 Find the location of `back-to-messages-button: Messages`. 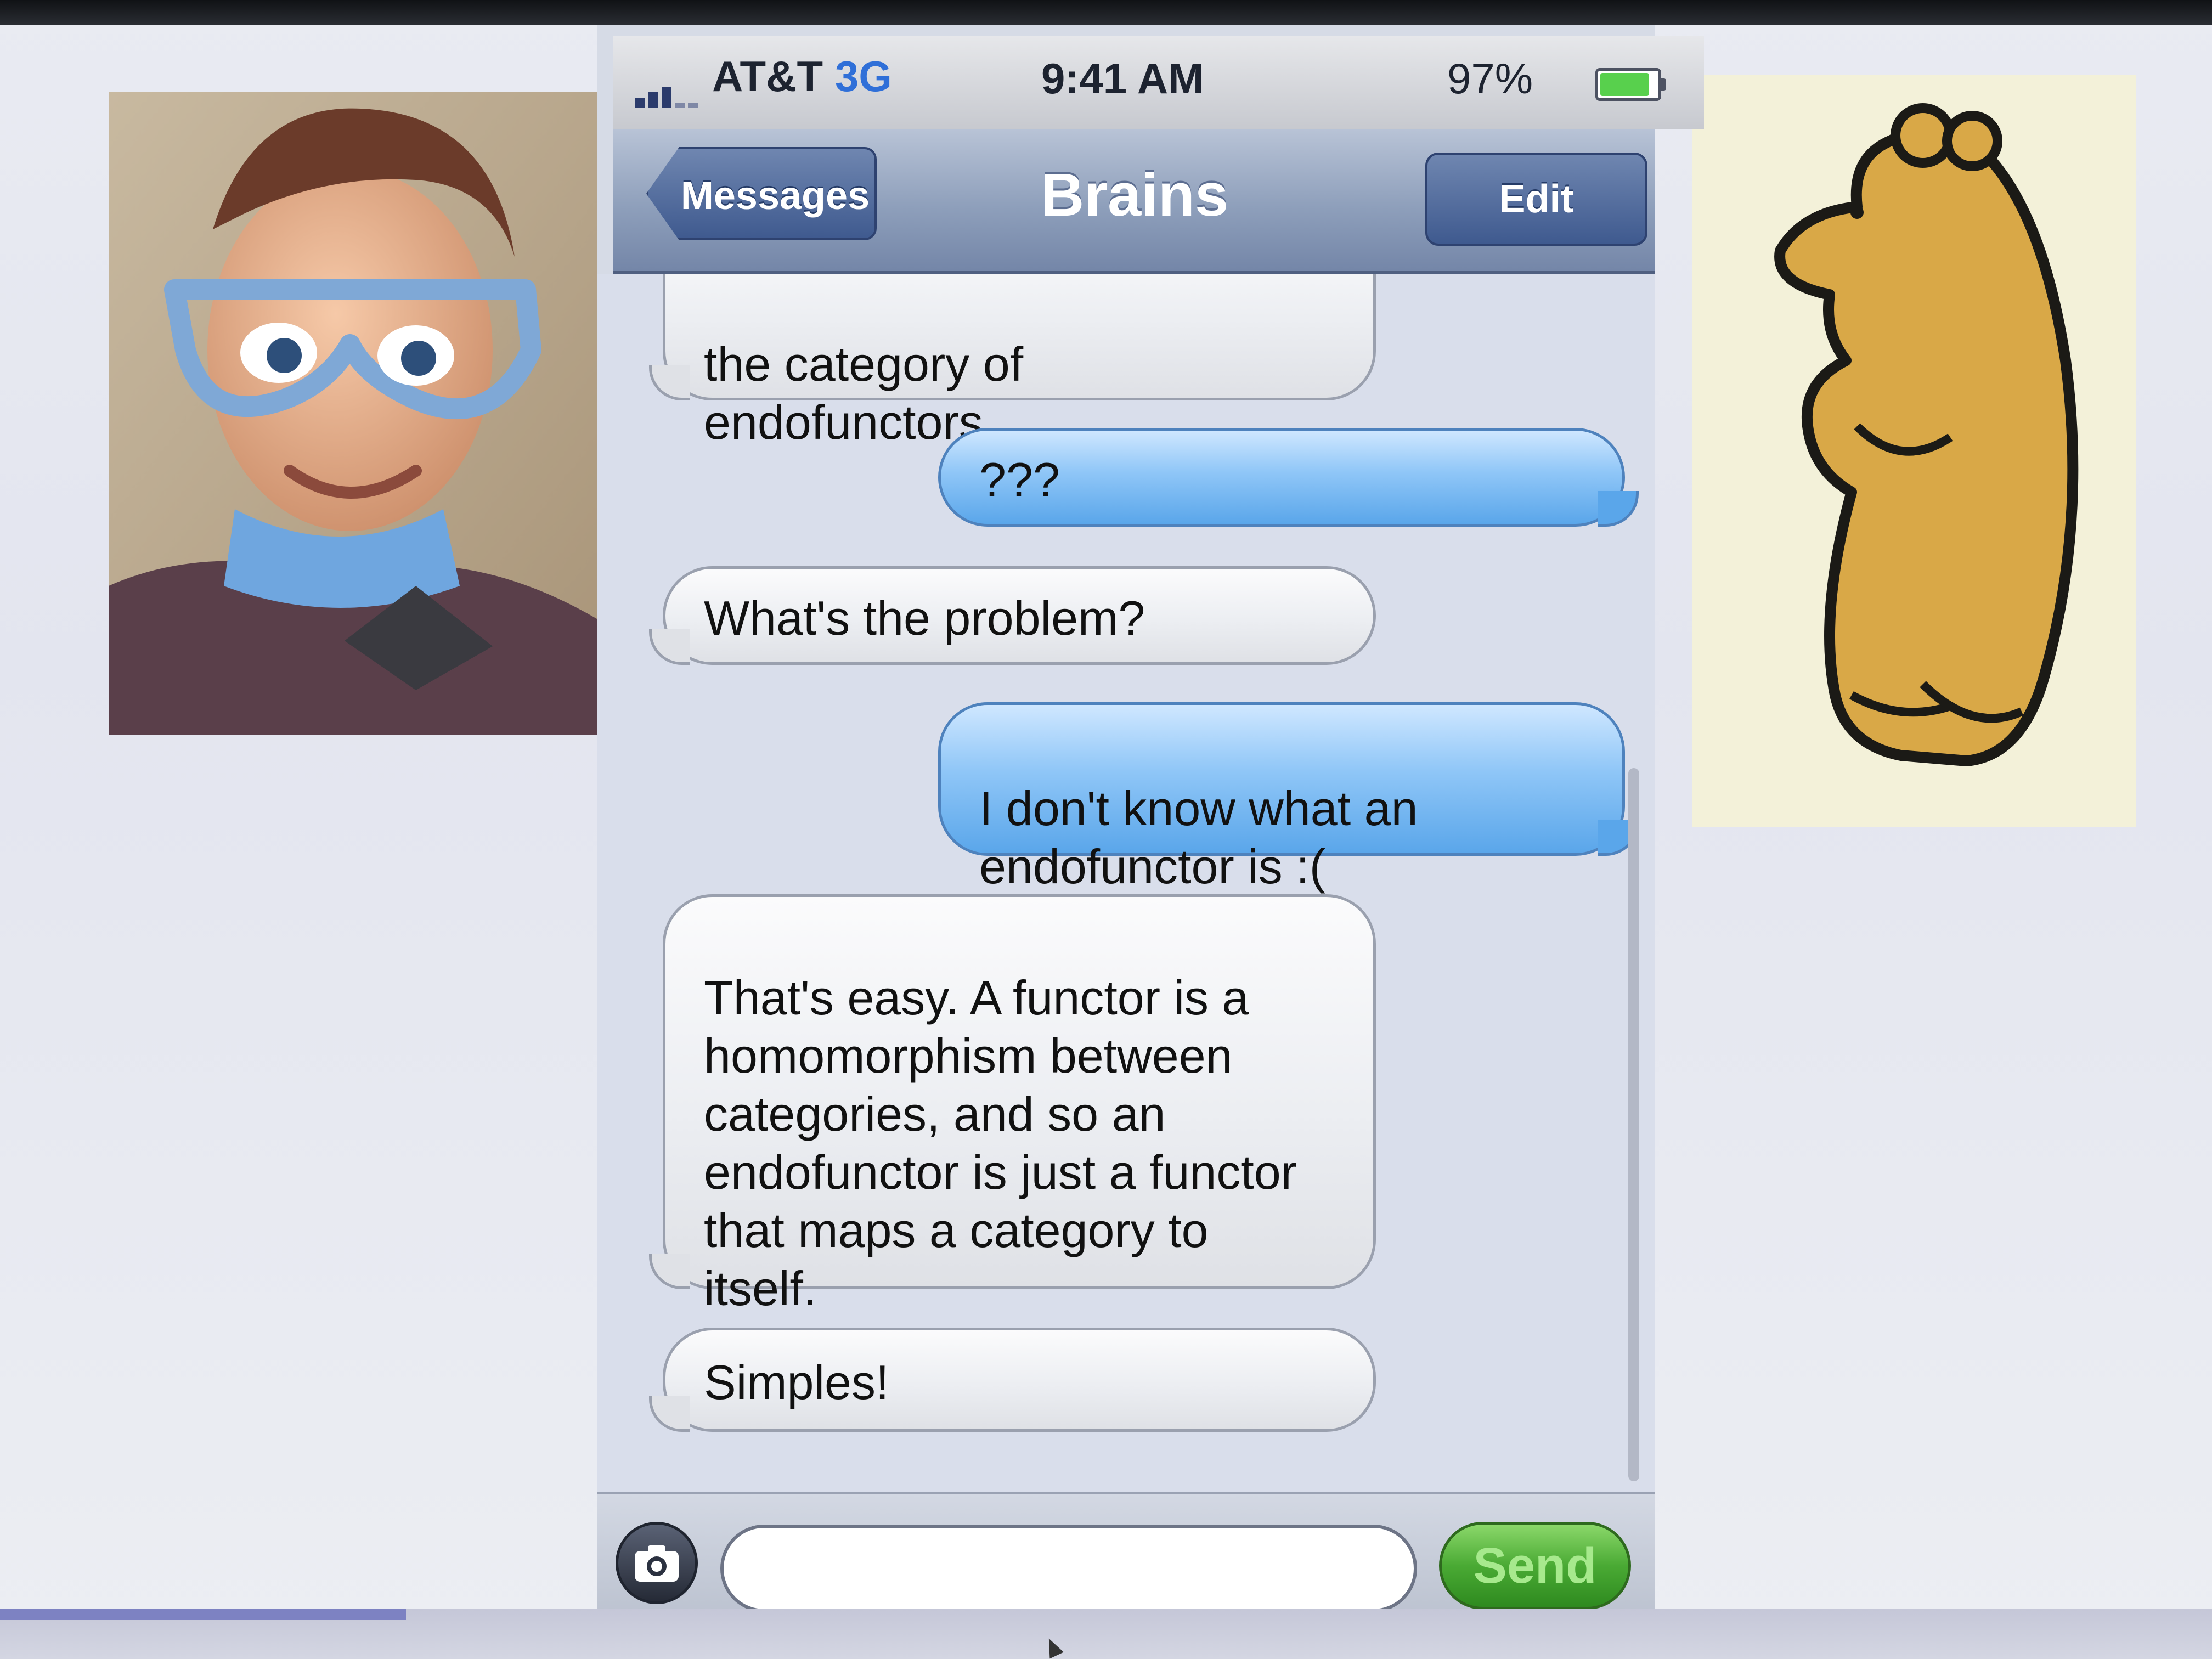

back-to-messages-button: Messages is located at coordinates (761, 193).